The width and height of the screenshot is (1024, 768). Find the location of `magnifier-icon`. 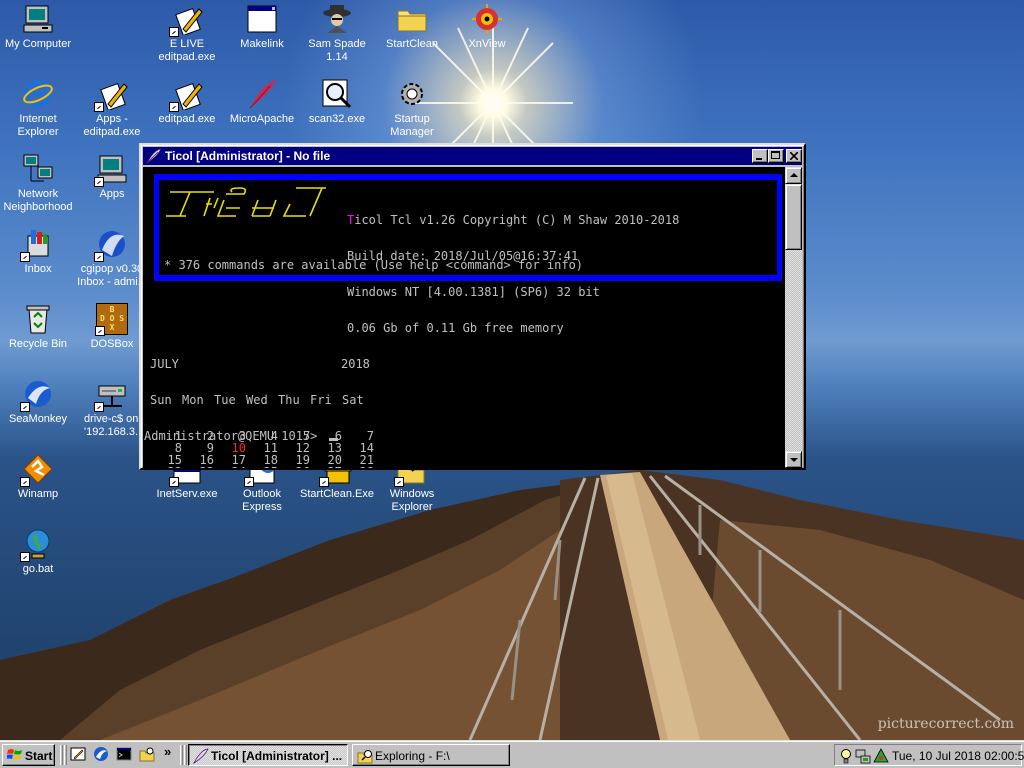

magnifier-icon is located at coordinates (337, 94).